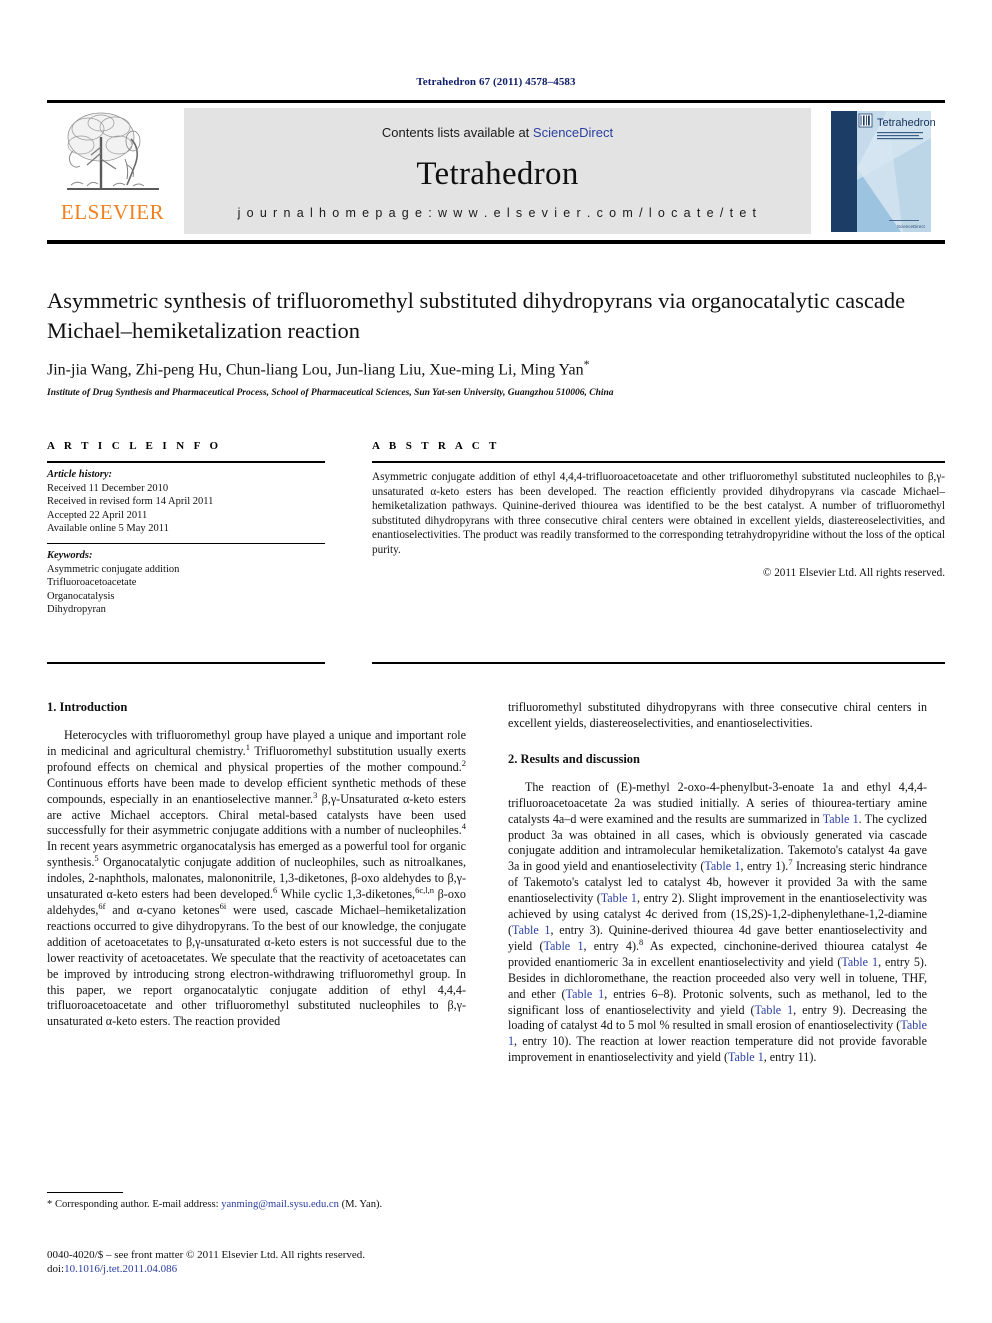  Describe the element at coordinates (280, 1204) in the screenshot. I see `email-link: yanming@mail.sysu.edu.cn` at that location.